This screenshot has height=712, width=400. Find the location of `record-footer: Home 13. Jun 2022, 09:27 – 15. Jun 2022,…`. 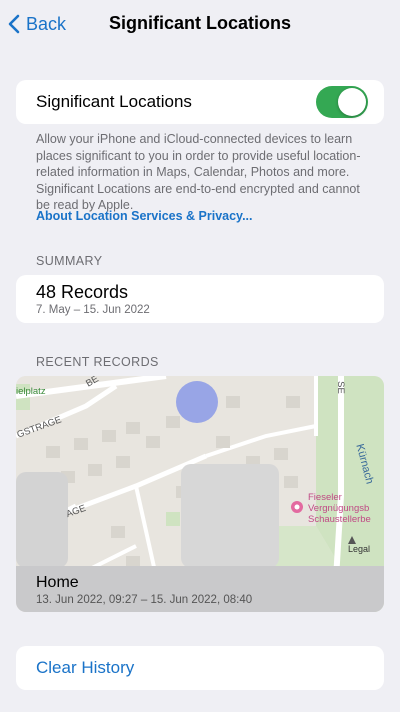

record-footer: Home 13. Jun 2022, 09:27 – 15. Jun 2022,… is located at coordinates (200, 589).